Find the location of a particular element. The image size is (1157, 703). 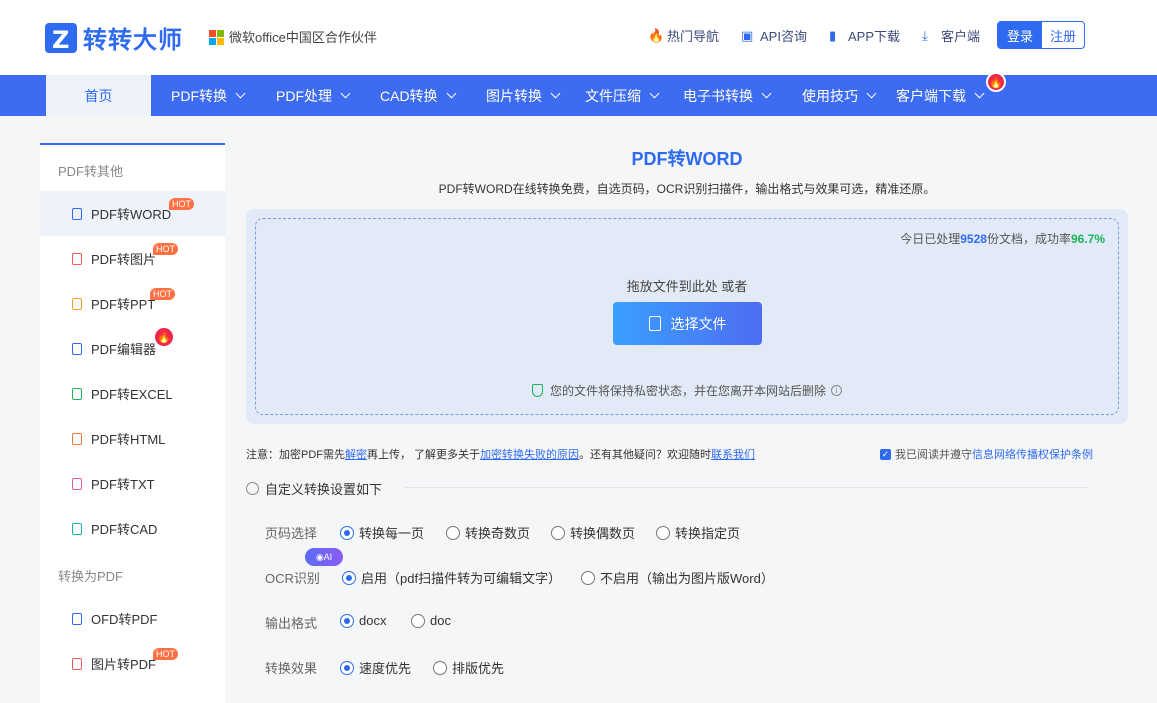

radio-layout-first: 排版优先 is located at coordinates (468, 667).